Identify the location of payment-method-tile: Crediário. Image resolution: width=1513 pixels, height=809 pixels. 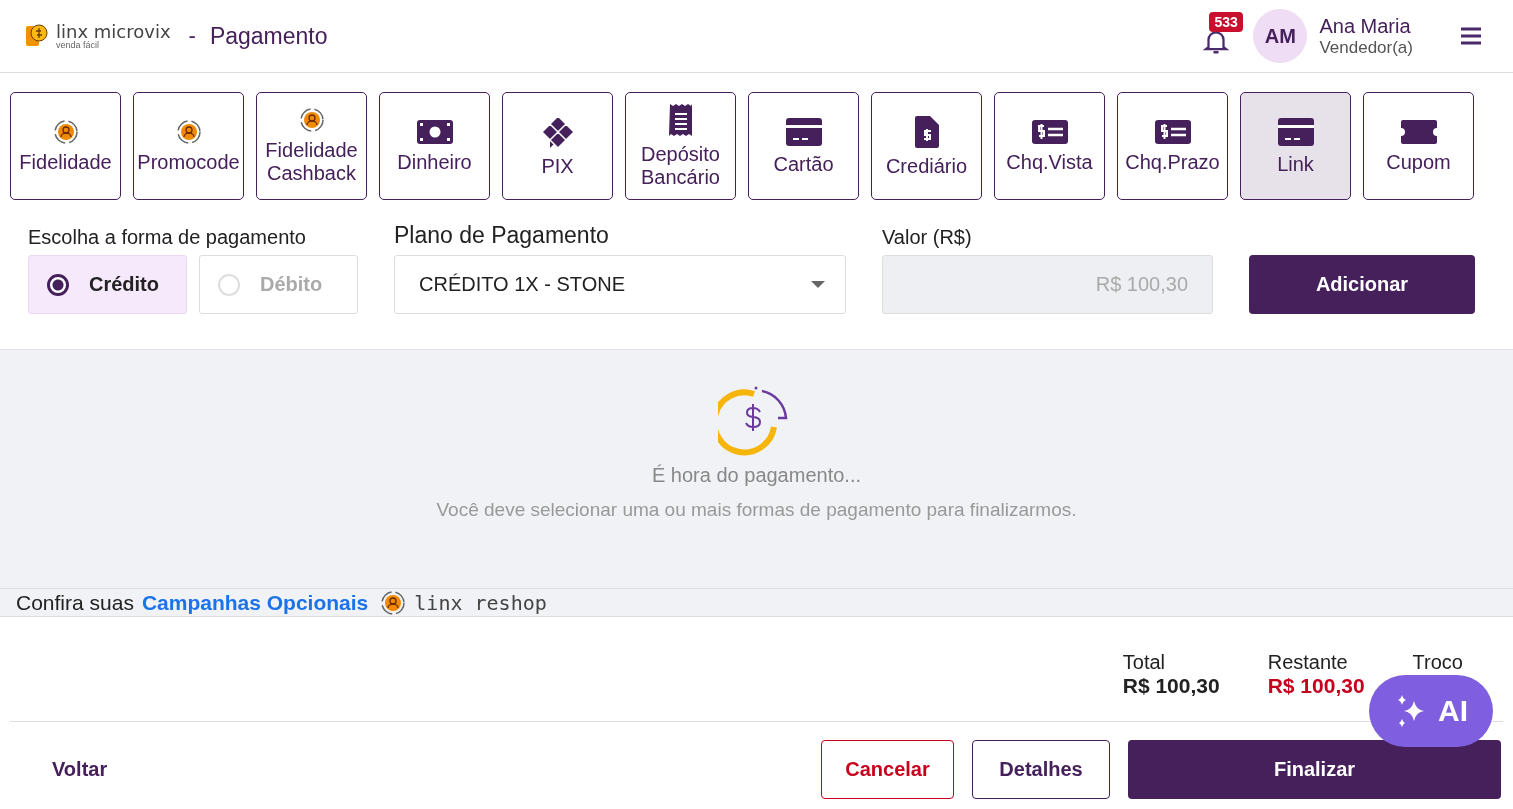
(926, 146).